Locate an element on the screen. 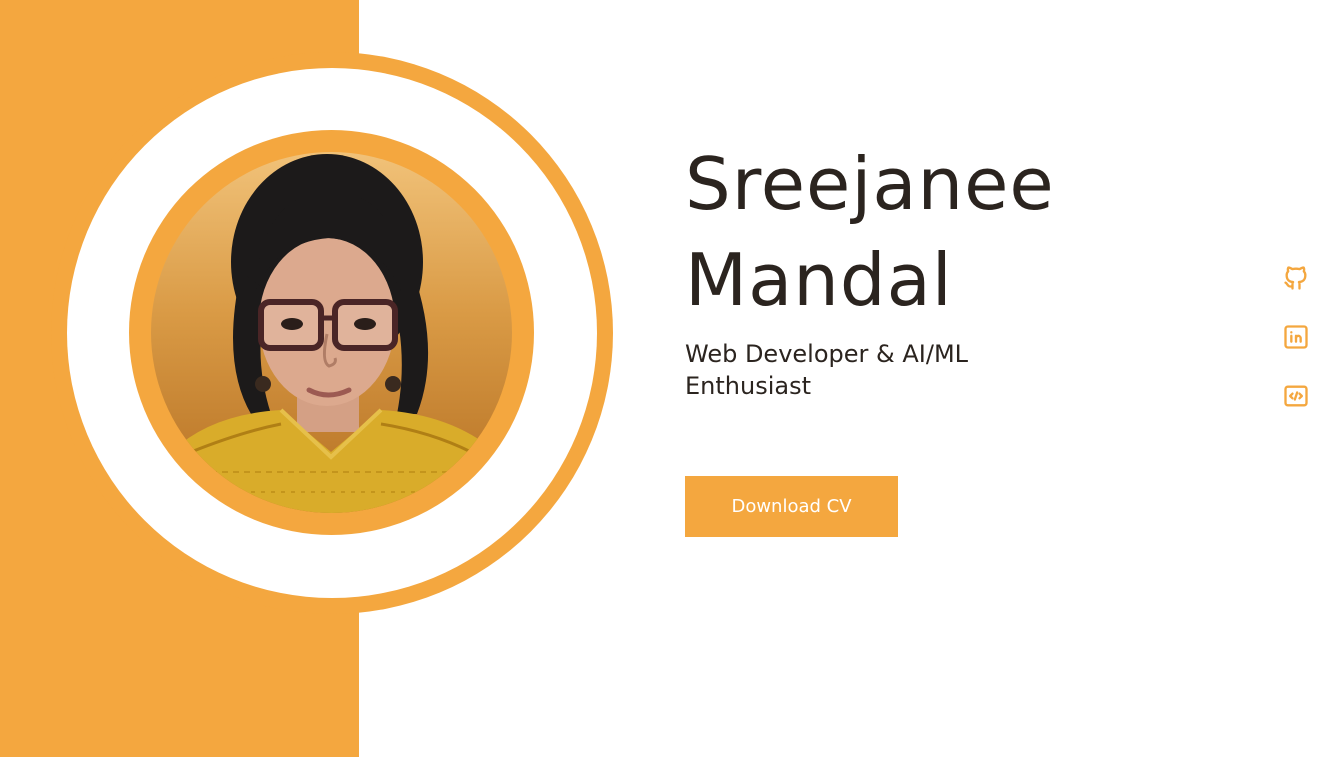  linkedin-link is located at coordinates (1296, 337).